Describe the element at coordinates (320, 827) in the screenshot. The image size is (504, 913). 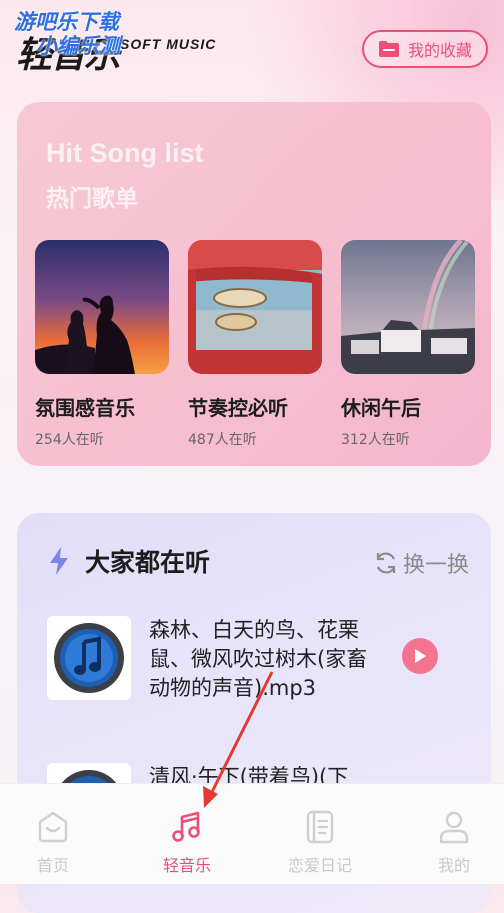
I see `diary-icon` at that location.